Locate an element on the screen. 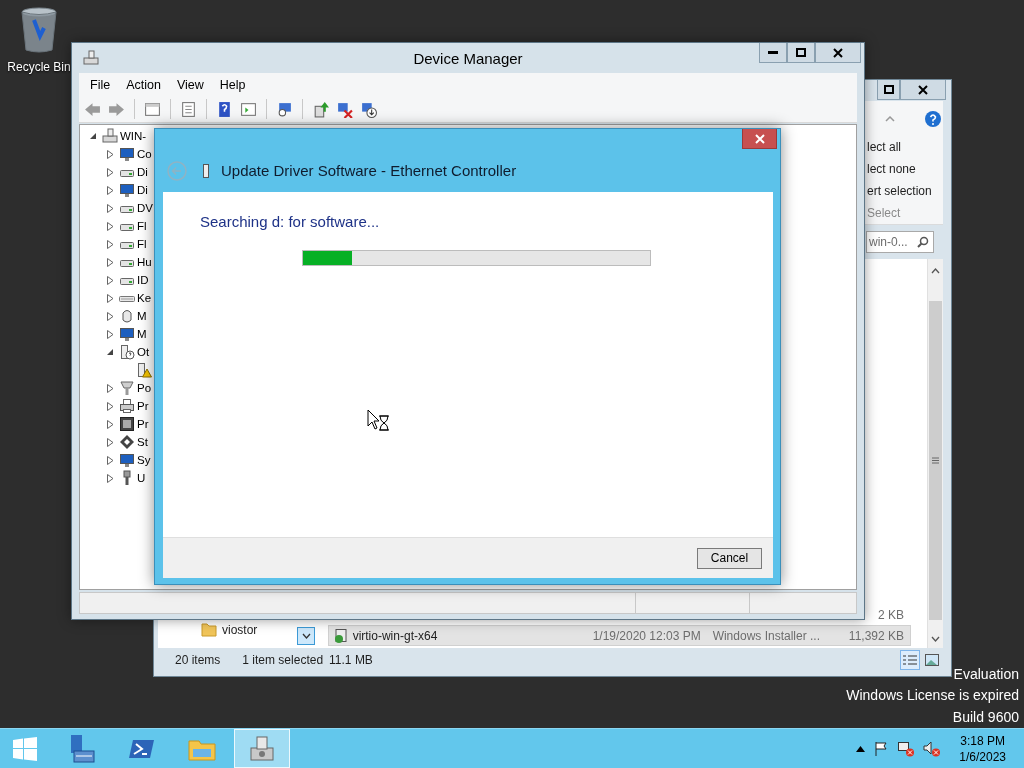 Image resolution: width=1024 pixels, height=768 pixels. menu-item: Action is located at coordinates (143, 84).